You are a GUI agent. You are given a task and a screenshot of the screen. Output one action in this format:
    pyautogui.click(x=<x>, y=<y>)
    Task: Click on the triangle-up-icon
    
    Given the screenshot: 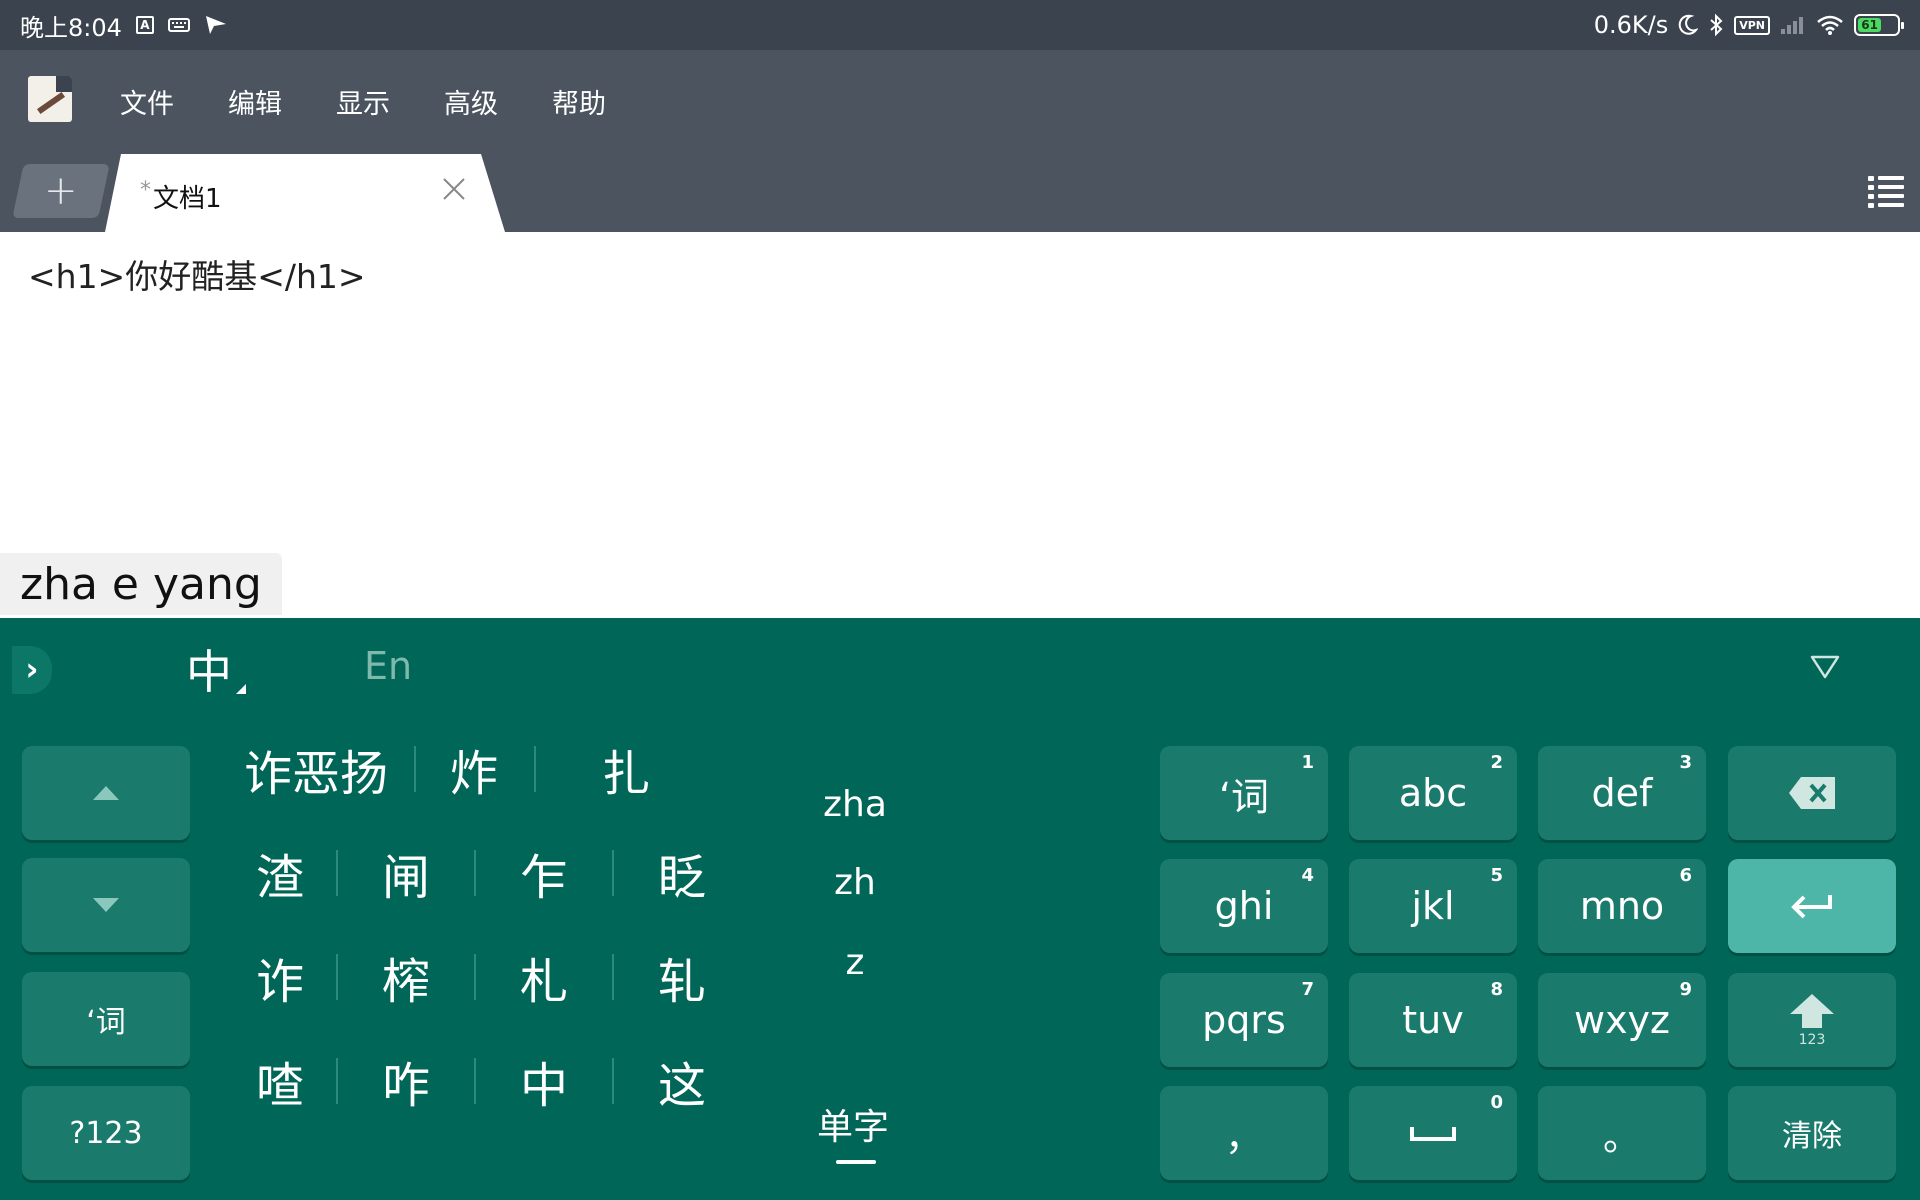 What is the action you would take?
    pyautogui.click(x=106, y=793)
    